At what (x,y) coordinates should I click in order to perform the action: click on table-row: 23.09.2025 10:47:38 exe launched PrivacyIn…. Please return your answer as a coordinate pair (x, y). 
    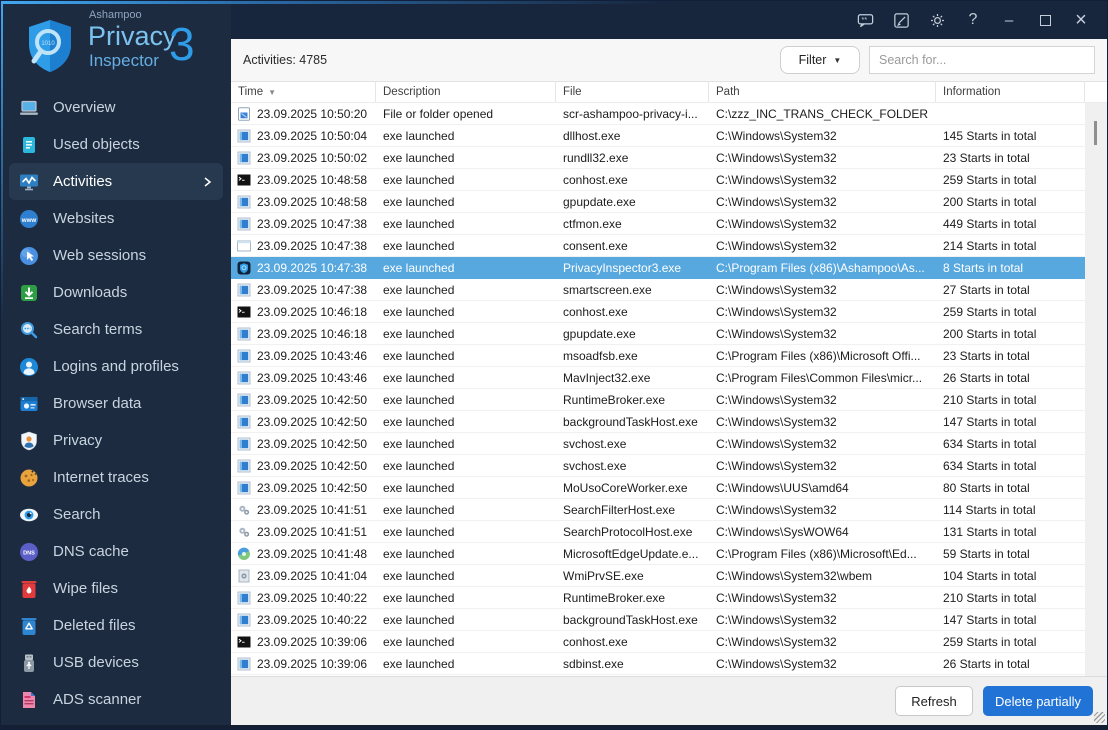
    Looking at the image, I should click on (658, 268).